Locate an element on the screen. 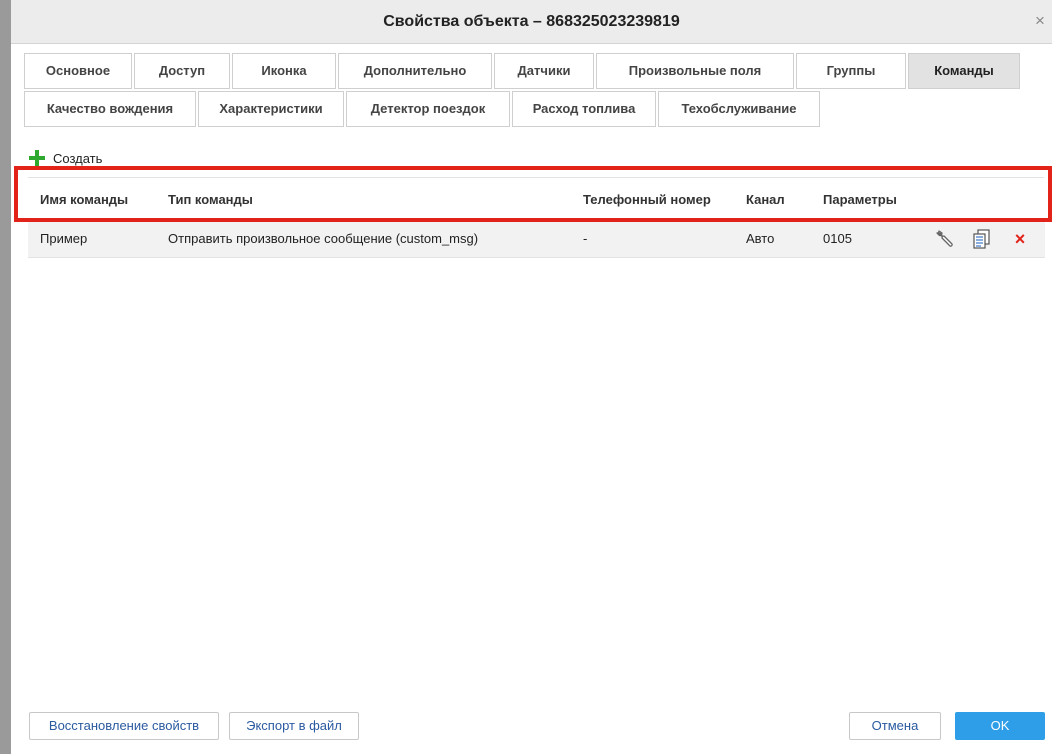 The height and width of the screenshot is (754, 1052). ok-button: OK is located at coordinates (1000, 726).